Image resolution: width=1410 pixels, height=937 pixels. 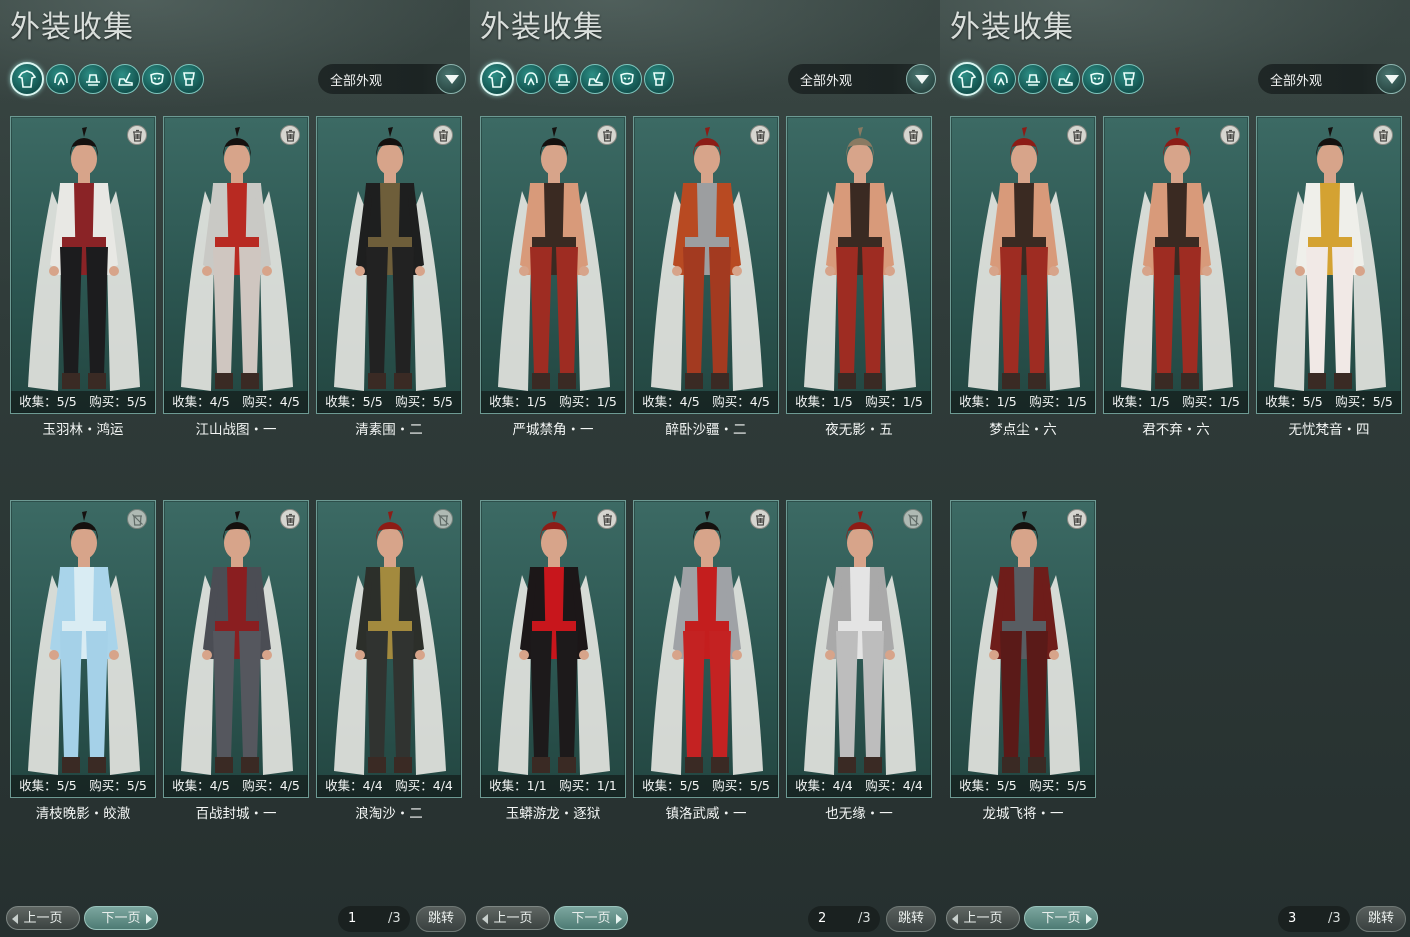 I want to click on outfit-name: 醉卧沙疆・二, so click(x=706, y=430).